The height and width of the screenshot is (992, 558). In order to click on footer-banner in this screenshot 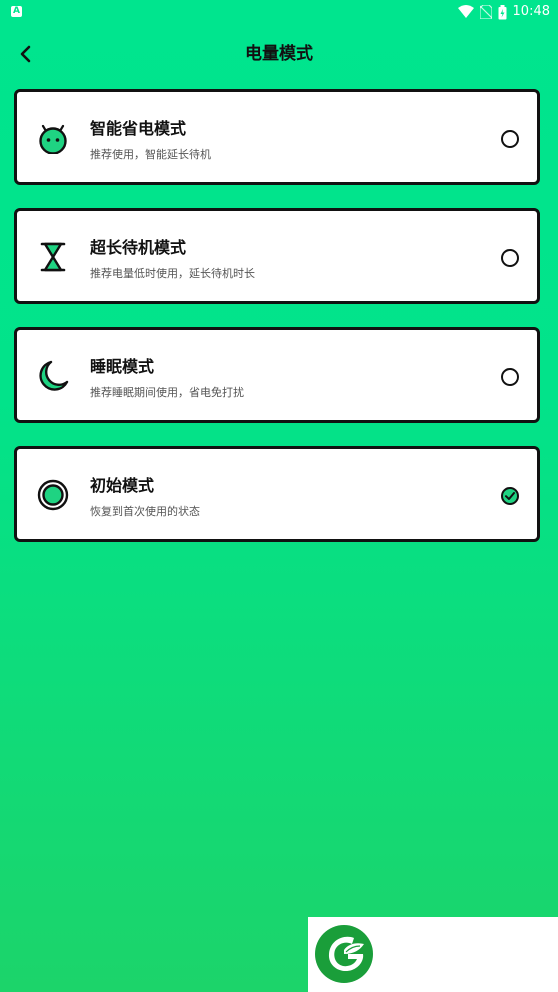, I will do `click(433, 954)`.